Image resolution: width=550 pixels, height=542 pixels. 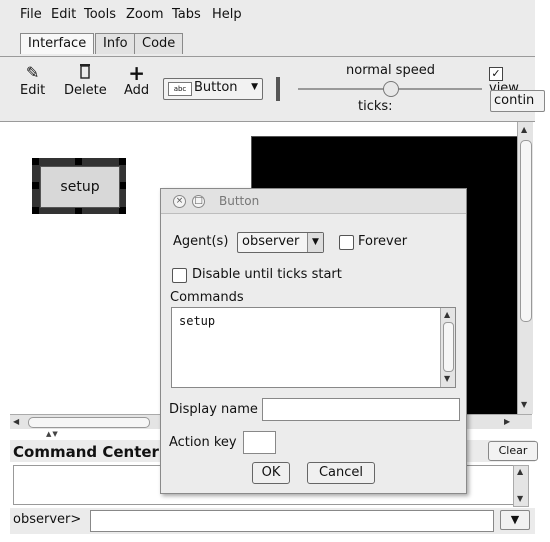 What do you see at coordinates (85, 90) in the screenshot?
I see `delete-label: Delete` at bounding box center [85, 90].